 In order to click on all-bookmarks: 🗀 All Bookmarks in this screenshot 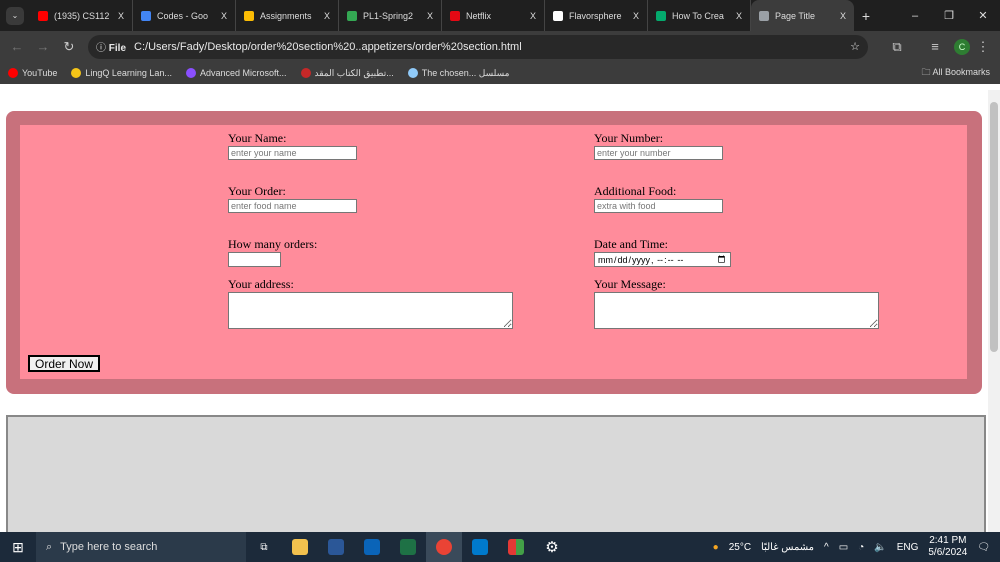, I will do `click(960, 73)`.